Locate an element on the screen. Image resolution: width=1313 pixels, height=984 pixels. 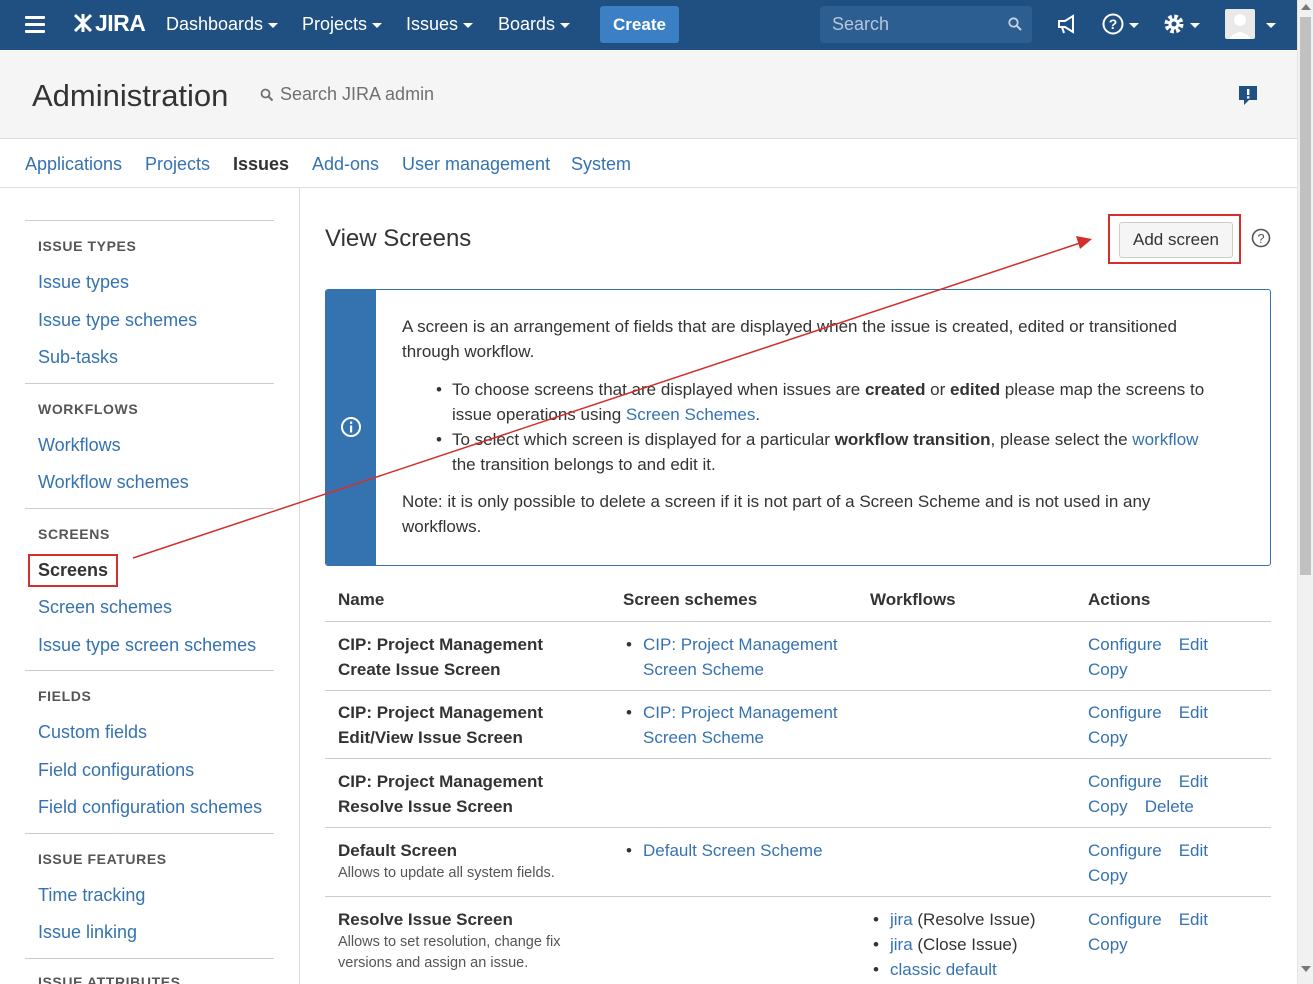
sidebar-heading-screens: SCREENS is located at coordinates (74, 534).